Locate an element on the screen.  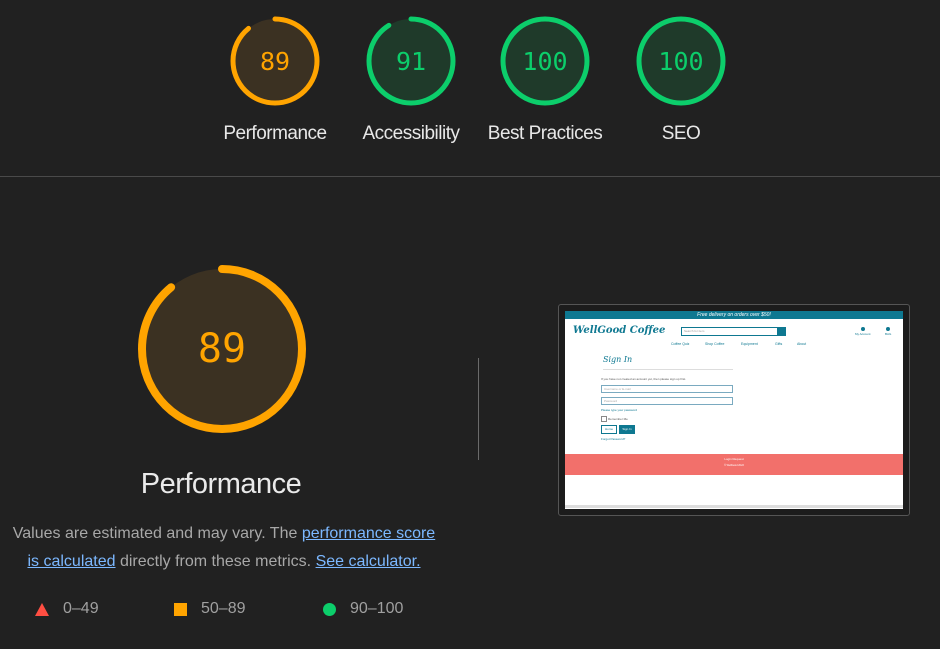
legend-fail: 0–49 is located at coordinates (67, 609).